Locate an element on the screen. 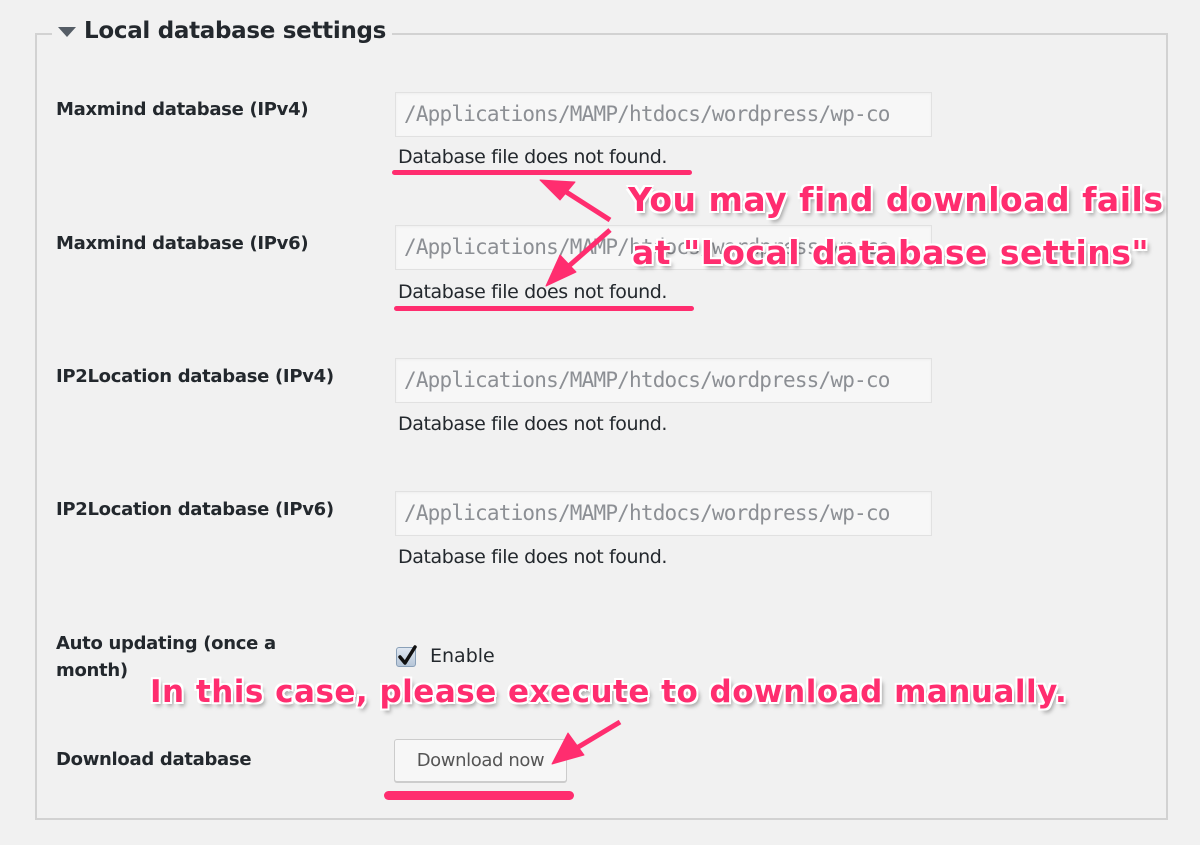 The width and height of the screenshot is (1200, 845). auto-update-checkbox is located at coordinates (406, 656).